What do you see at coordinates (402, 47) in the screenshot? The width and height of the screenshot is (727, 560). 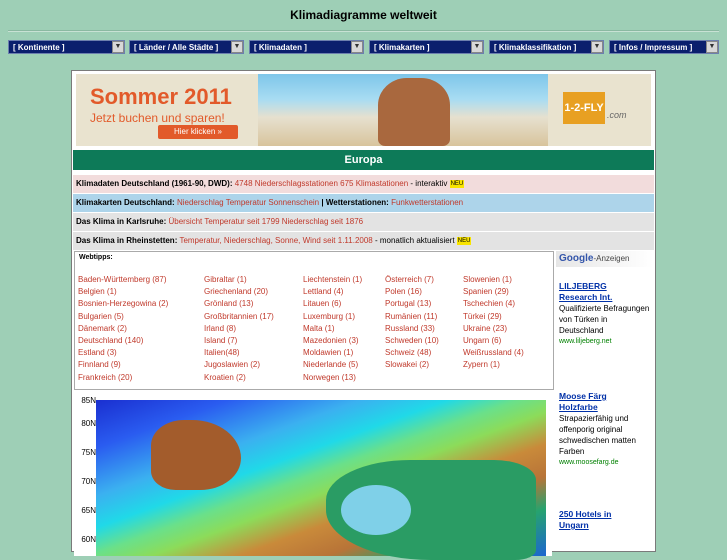 I see `nav-label: [ Klimakarten ]` at bounding box center [402, 47].